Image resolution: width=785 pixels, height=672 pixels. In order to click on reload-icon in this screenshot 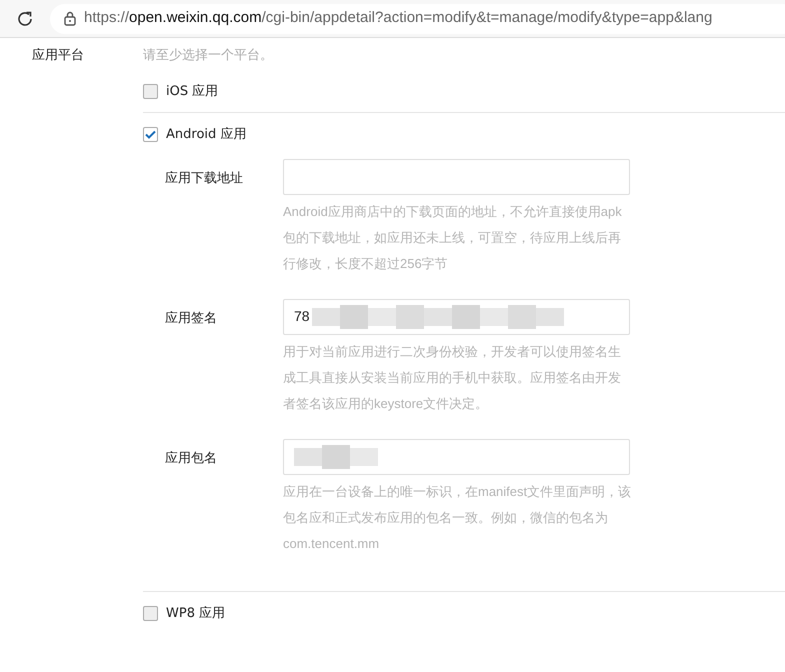, I will do `click(25, 19)`.